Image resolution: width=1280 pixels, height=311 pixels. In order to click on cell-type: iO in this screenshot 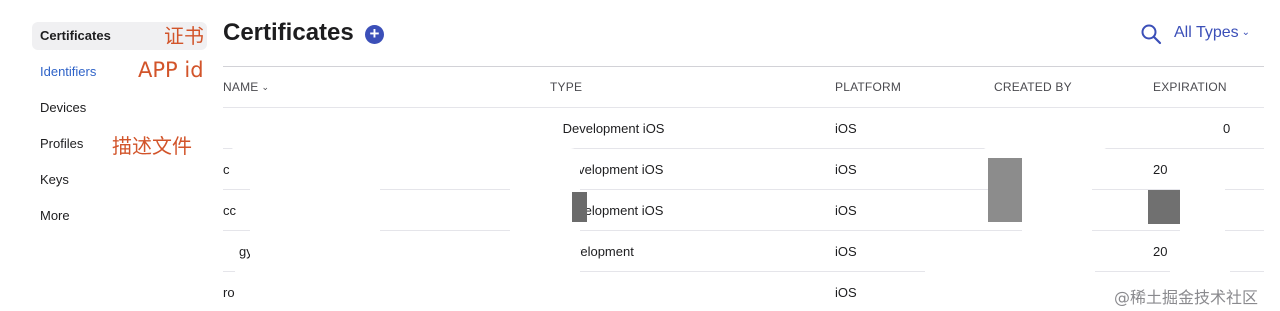, I will do `click(685, 291)`.